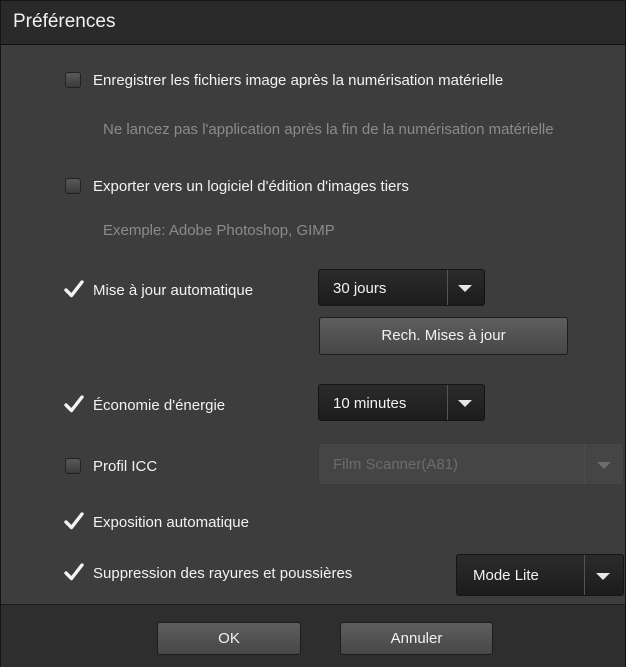 The height and width of the screenshot is (667, 626). Describe the element at coordinates (223, 573) in the screenshot. I see `dust-removal-label: Suppression des rayures et poussières` at that location.